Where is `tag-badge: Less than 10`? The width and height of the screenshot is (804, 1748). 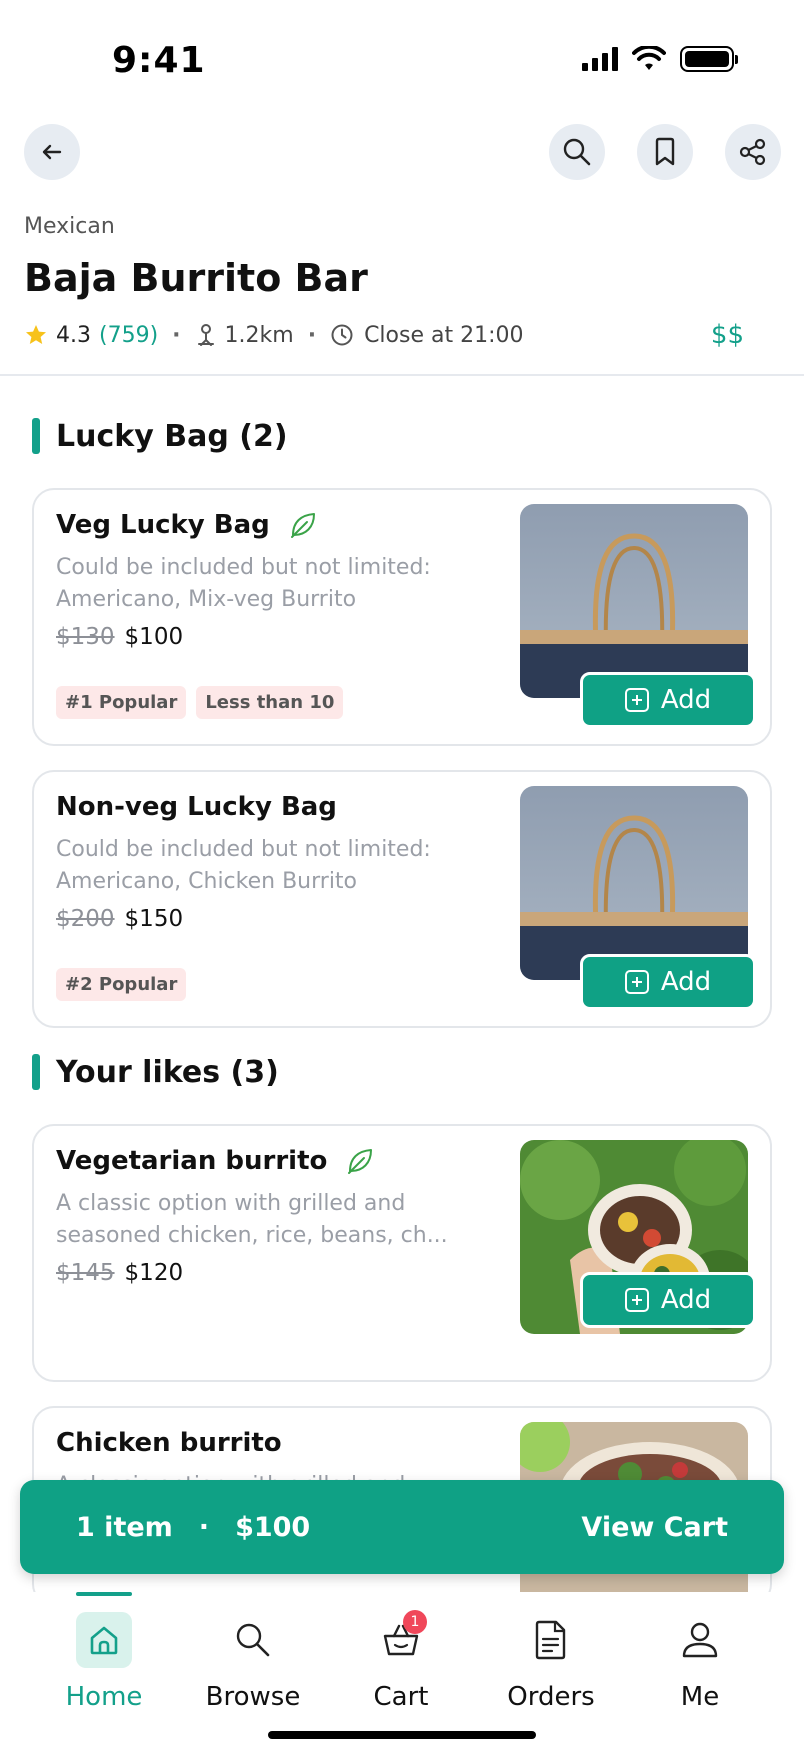 tag-badge: Less than 10 is located at coordinates (270, 702).